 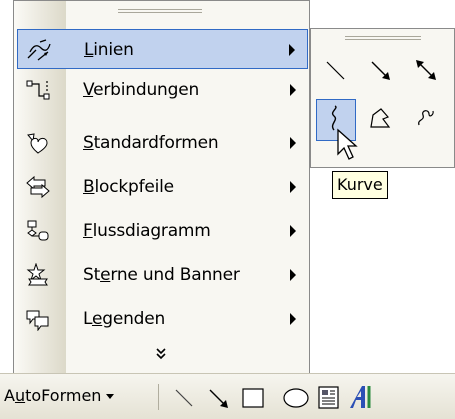 What do you see at coordinates (124, 319) in the screenshot?
I see `menu-item-label: Legenden` at bounding box center [124, 319].